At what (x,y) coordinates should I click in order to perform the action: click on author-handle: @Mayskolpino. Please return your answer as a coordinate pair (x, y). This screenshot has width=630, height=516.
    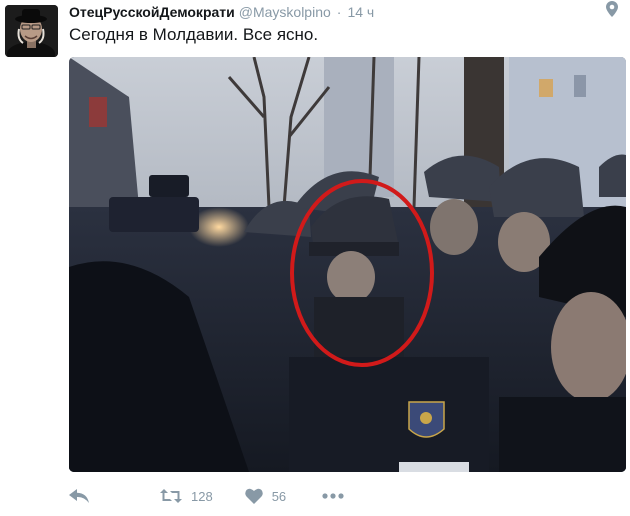
    Looking at the image, I should click on (285, 12).